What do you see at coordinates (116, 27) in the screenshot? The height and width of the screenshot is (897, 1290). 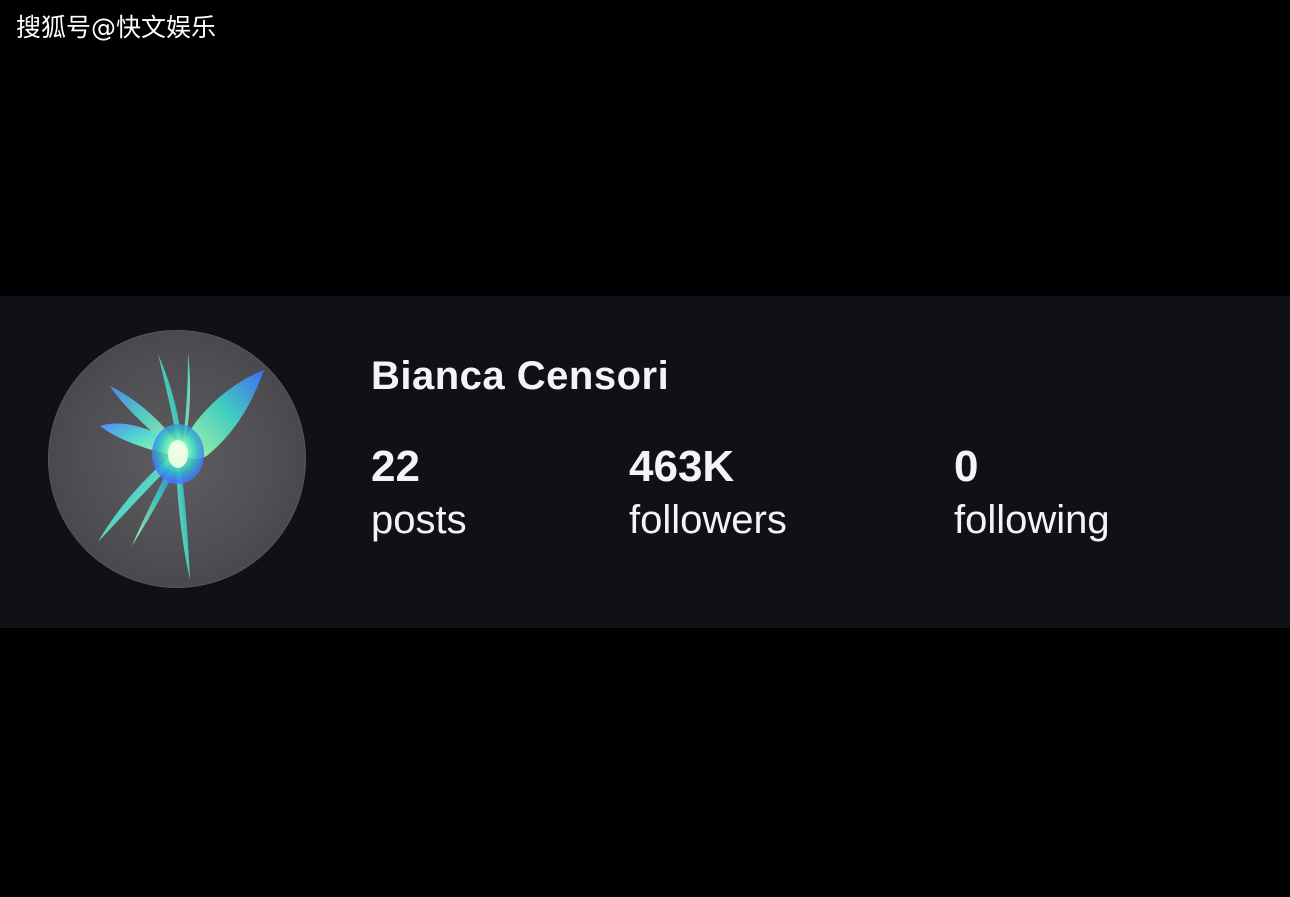 I see `watermark-text: 搜狐号@快文娱乐` at bounding box center [116, 27].